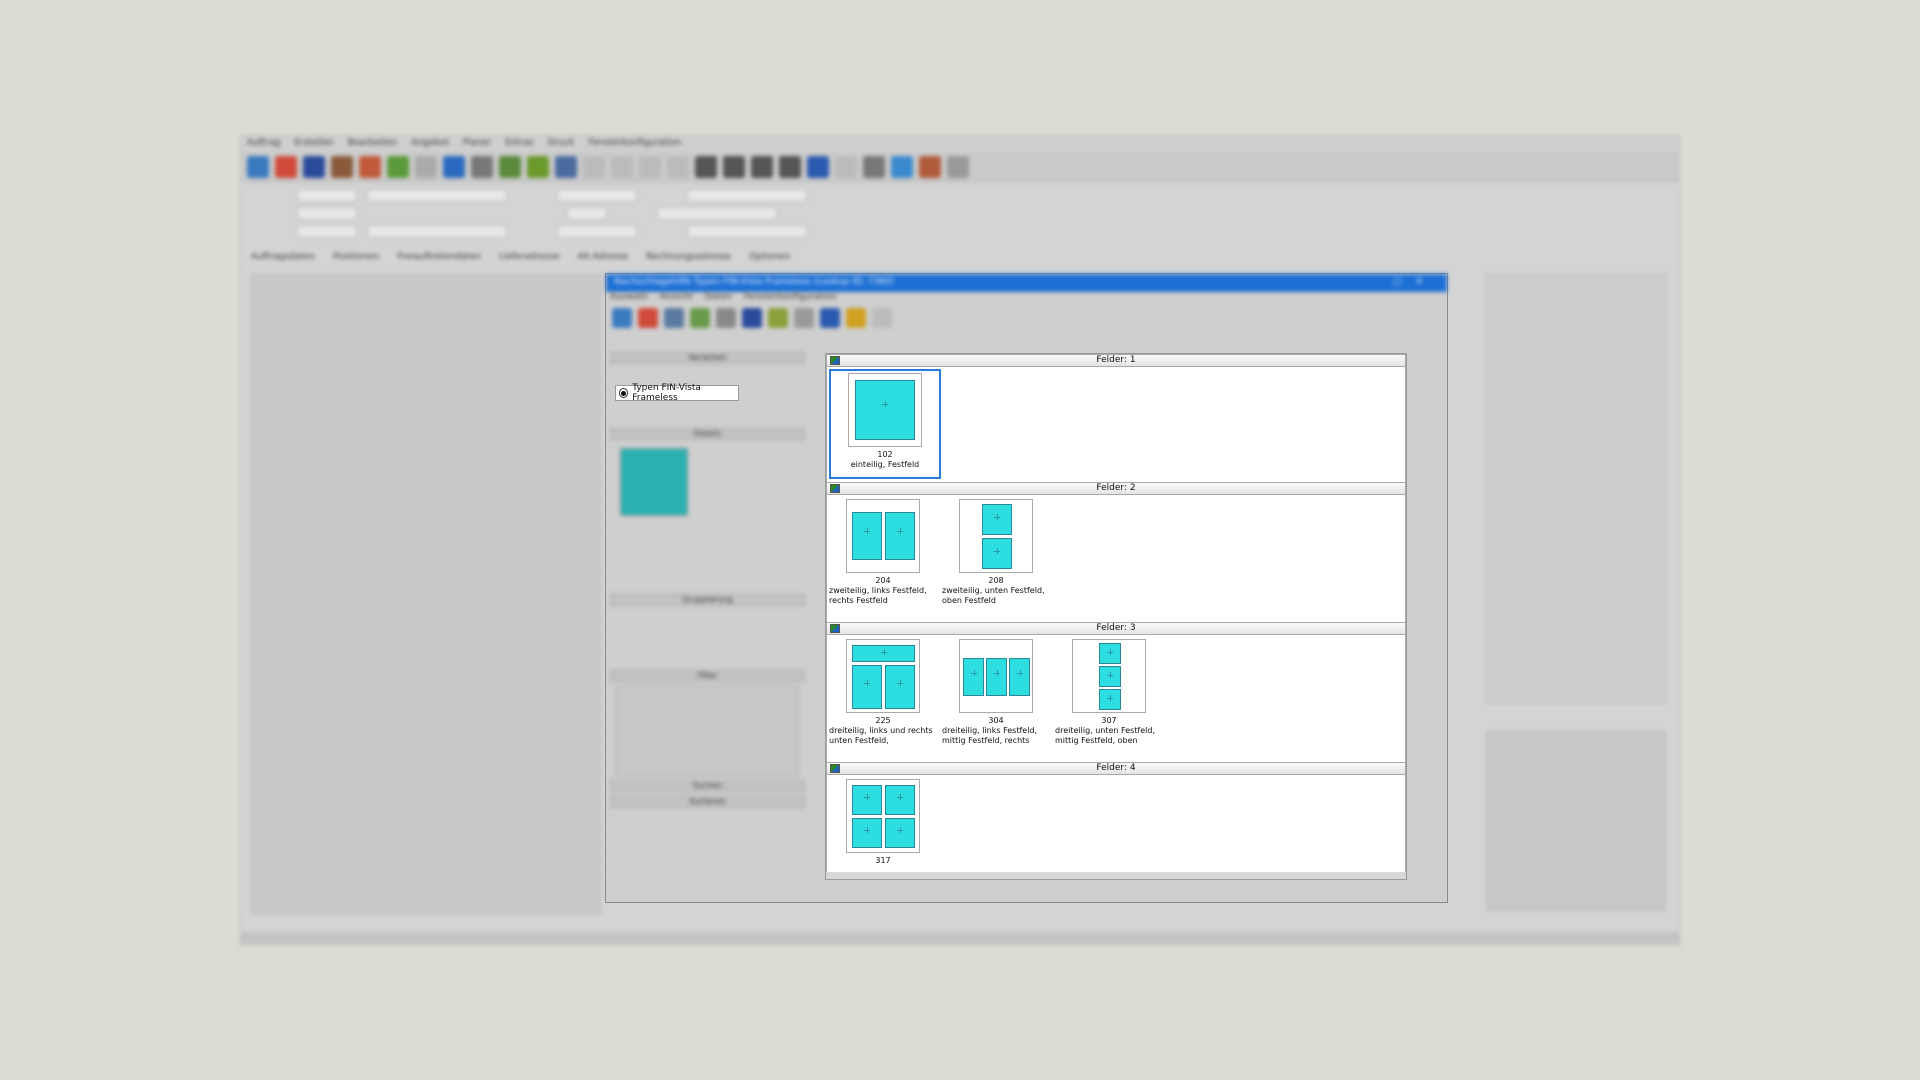 Image resolution: width=1920 pixels, height=1080 pixels. I want to click on filter-grid, so click(707, 731).